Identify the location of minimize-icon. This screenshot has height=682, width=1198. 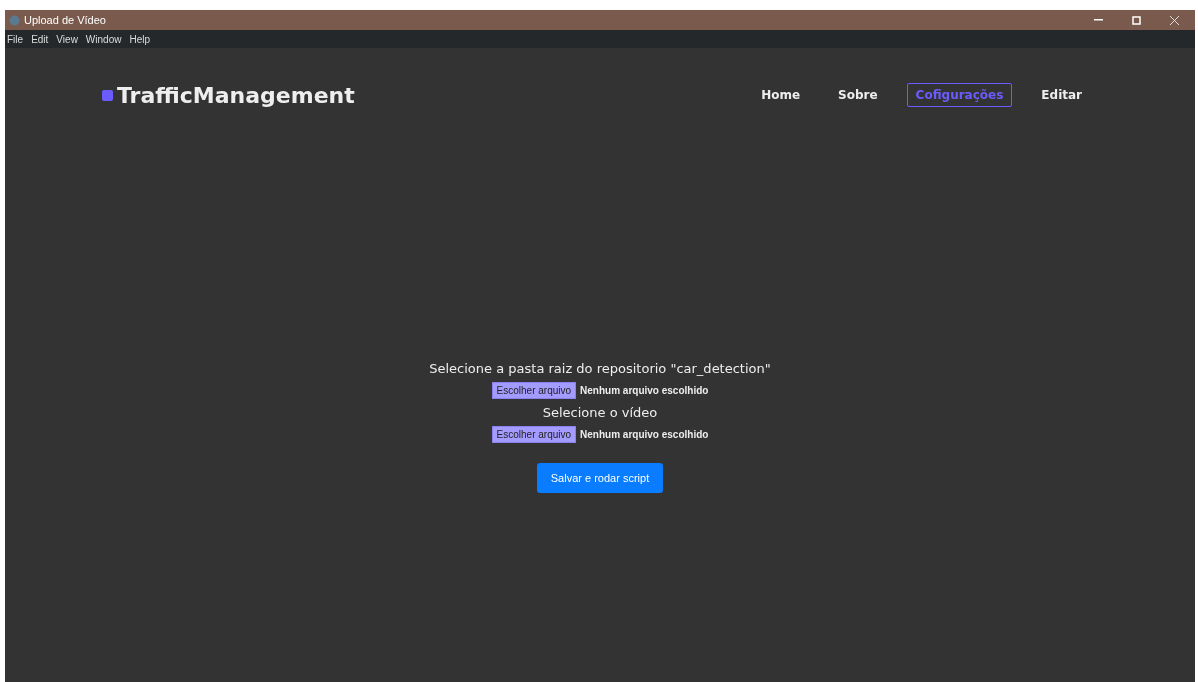
(1098, 20).